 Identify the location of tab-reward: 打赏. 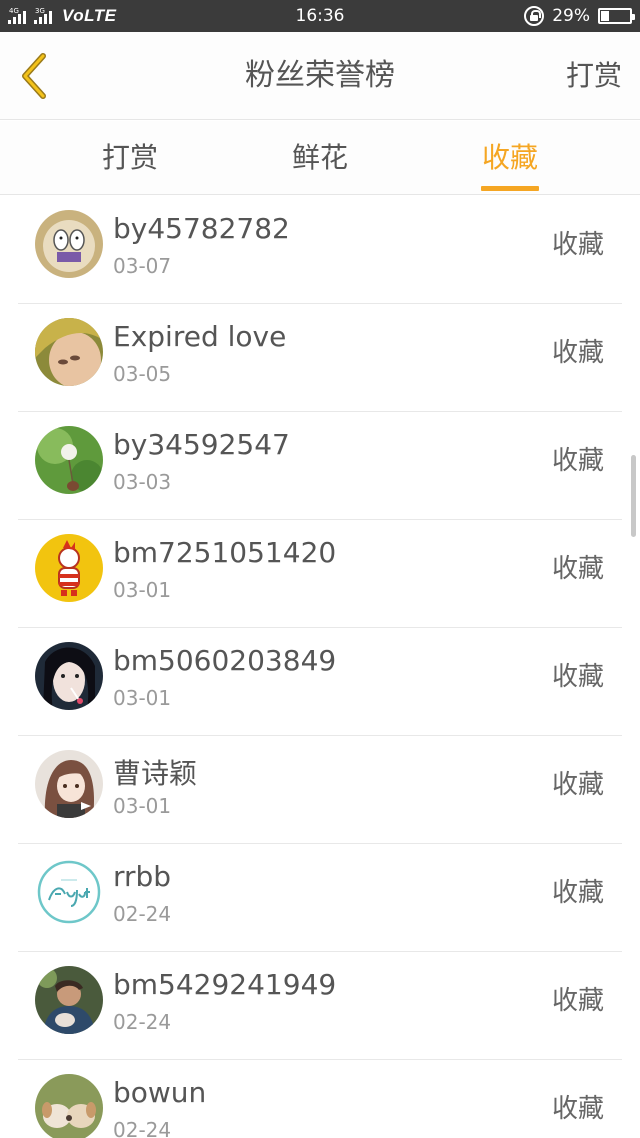
(130, 158).